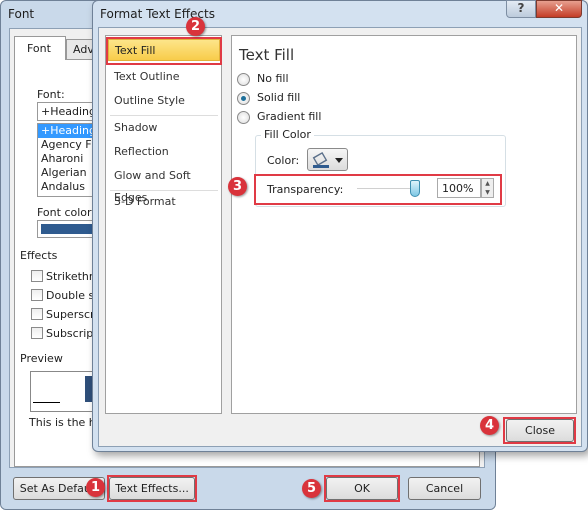 The image size is (588, 513). What do you see at coordinates (287, 134) in the screenshot?
I see `fill-color-group-label: Fill Color` at bounding box center [287, 134].